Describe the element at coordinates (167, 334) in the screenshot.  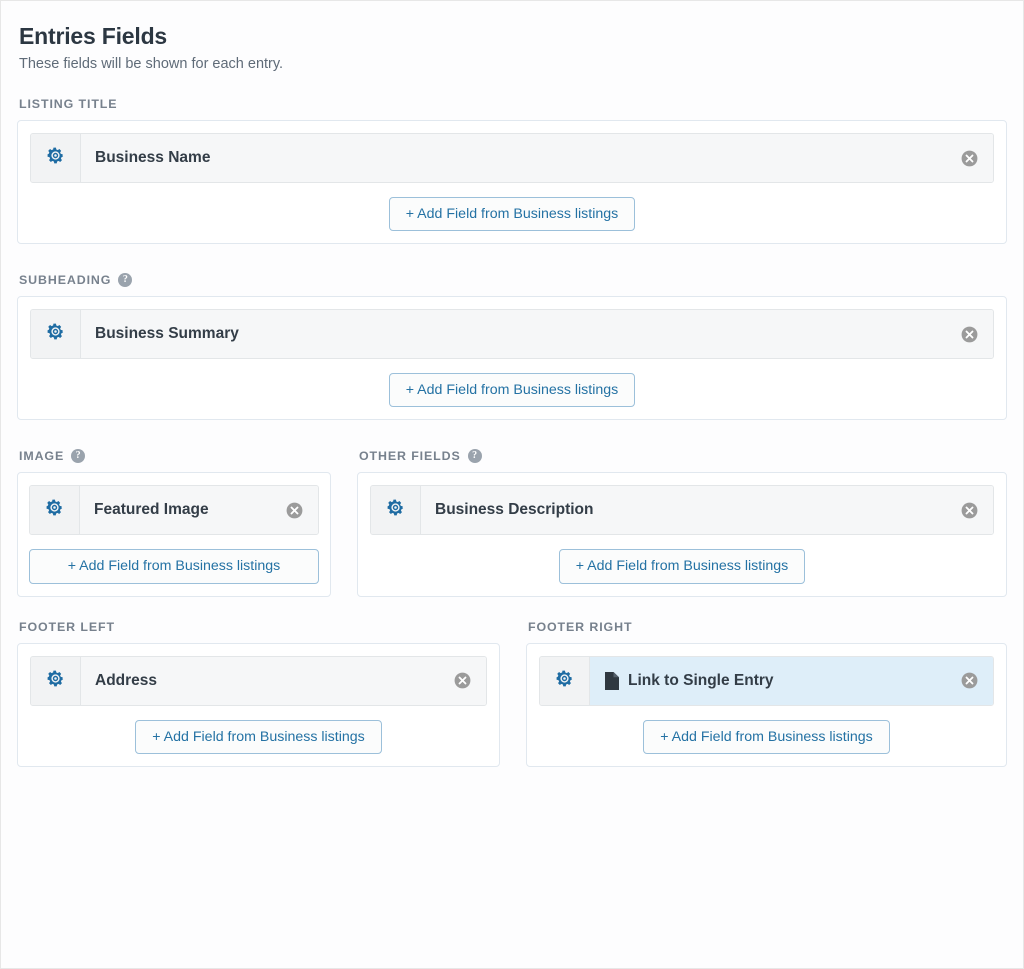
I see `field-label: Business Summary` at that location.